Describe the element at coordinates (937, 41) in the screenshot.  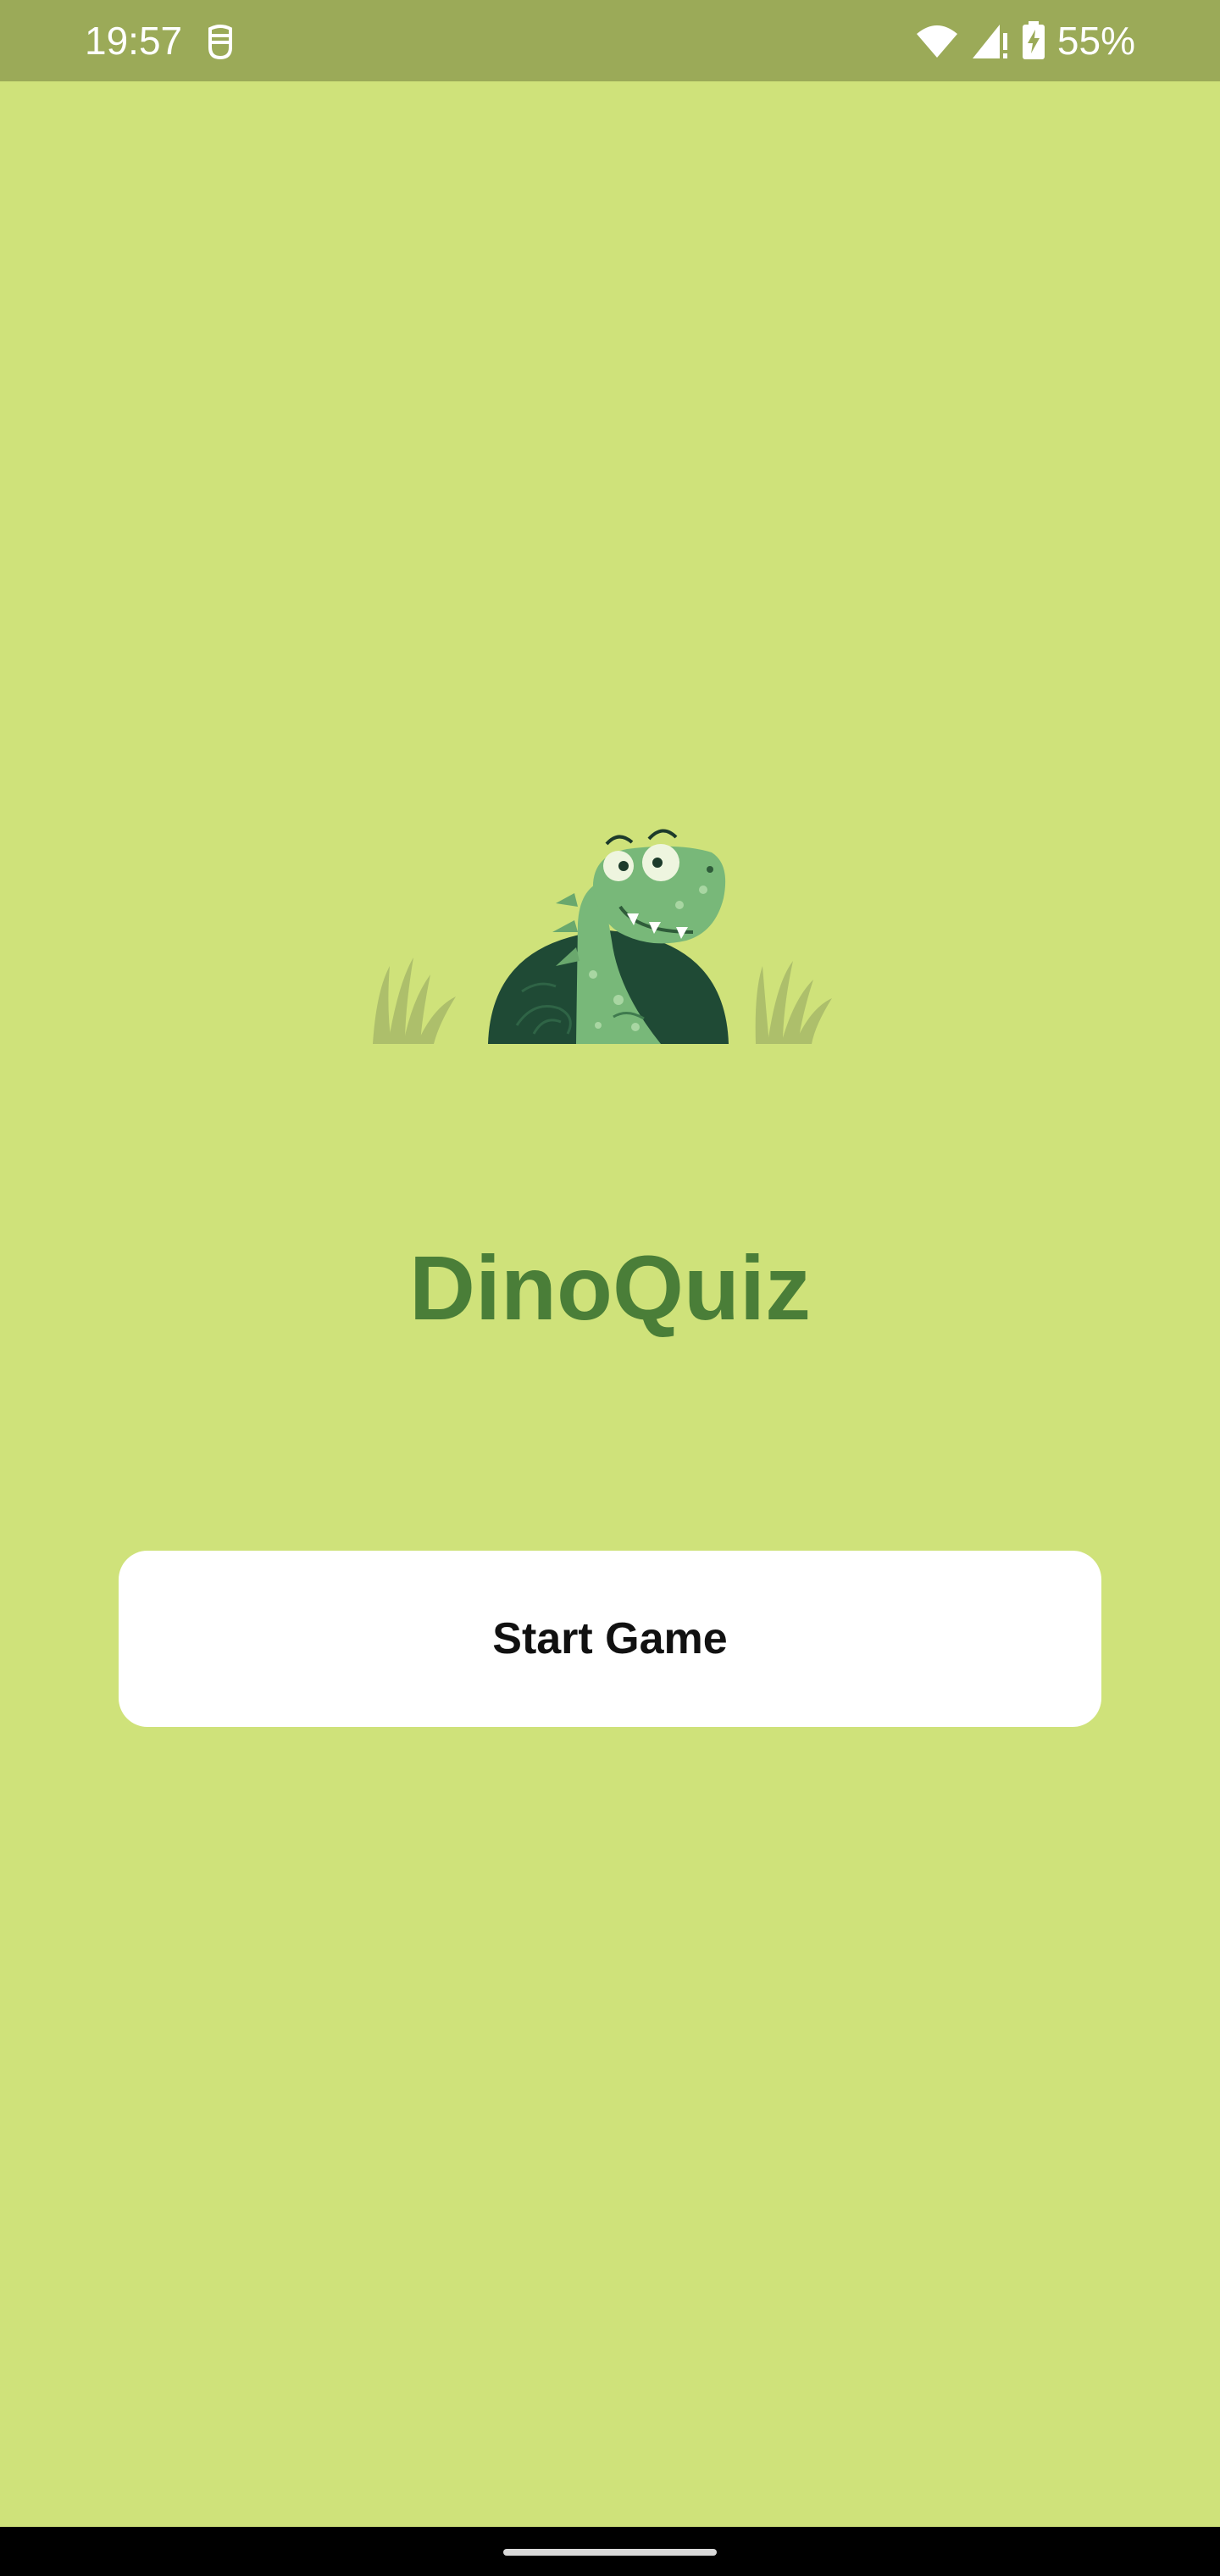
I see `wifi-icon` at that location.